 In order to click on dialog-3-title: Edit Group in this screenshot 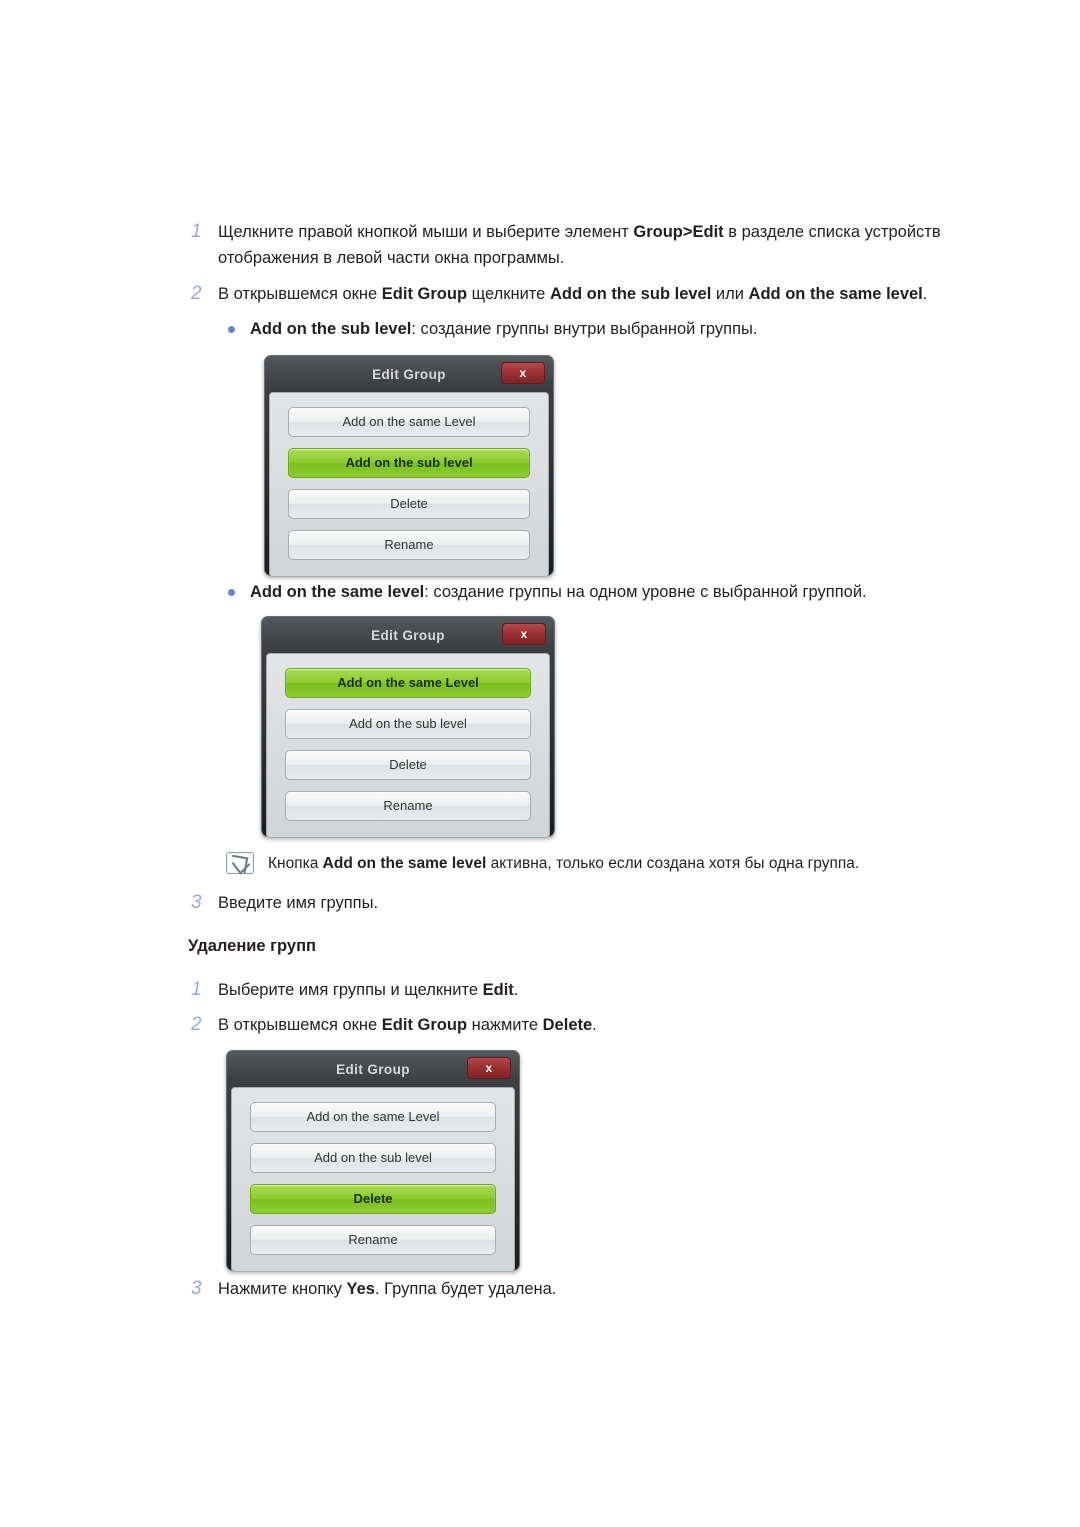, I will do `click(373, 1069)`.